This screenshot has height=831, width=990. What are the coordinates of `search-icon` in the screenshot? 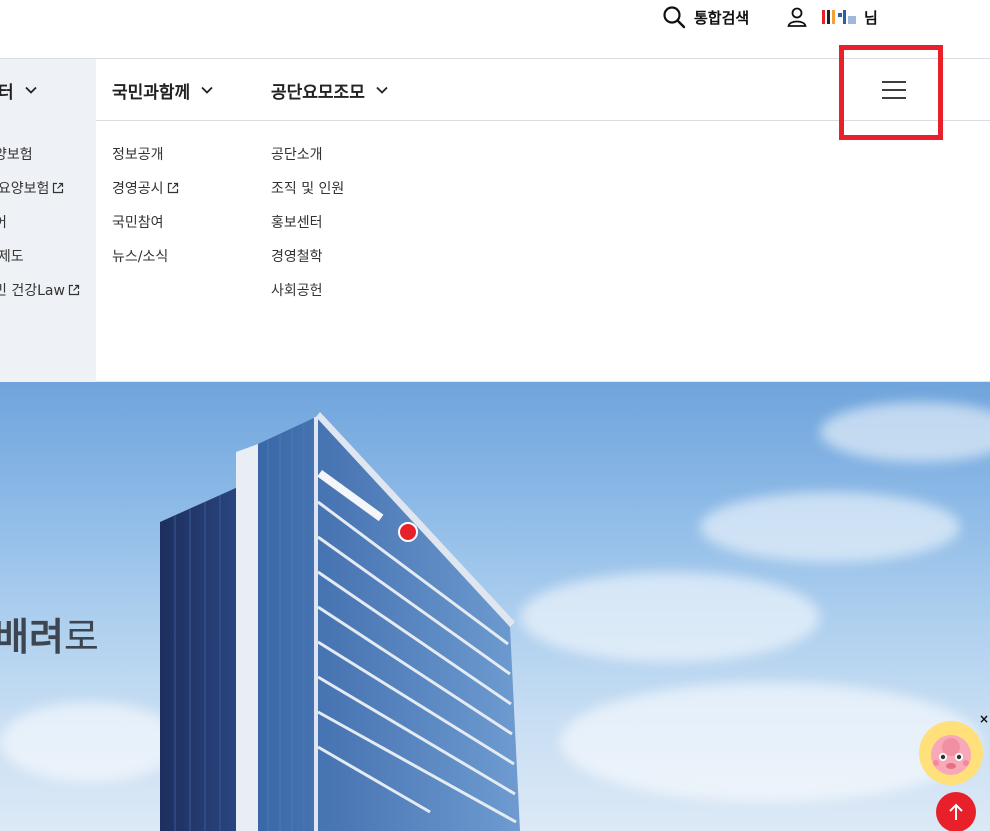 It's located at (674, 17).